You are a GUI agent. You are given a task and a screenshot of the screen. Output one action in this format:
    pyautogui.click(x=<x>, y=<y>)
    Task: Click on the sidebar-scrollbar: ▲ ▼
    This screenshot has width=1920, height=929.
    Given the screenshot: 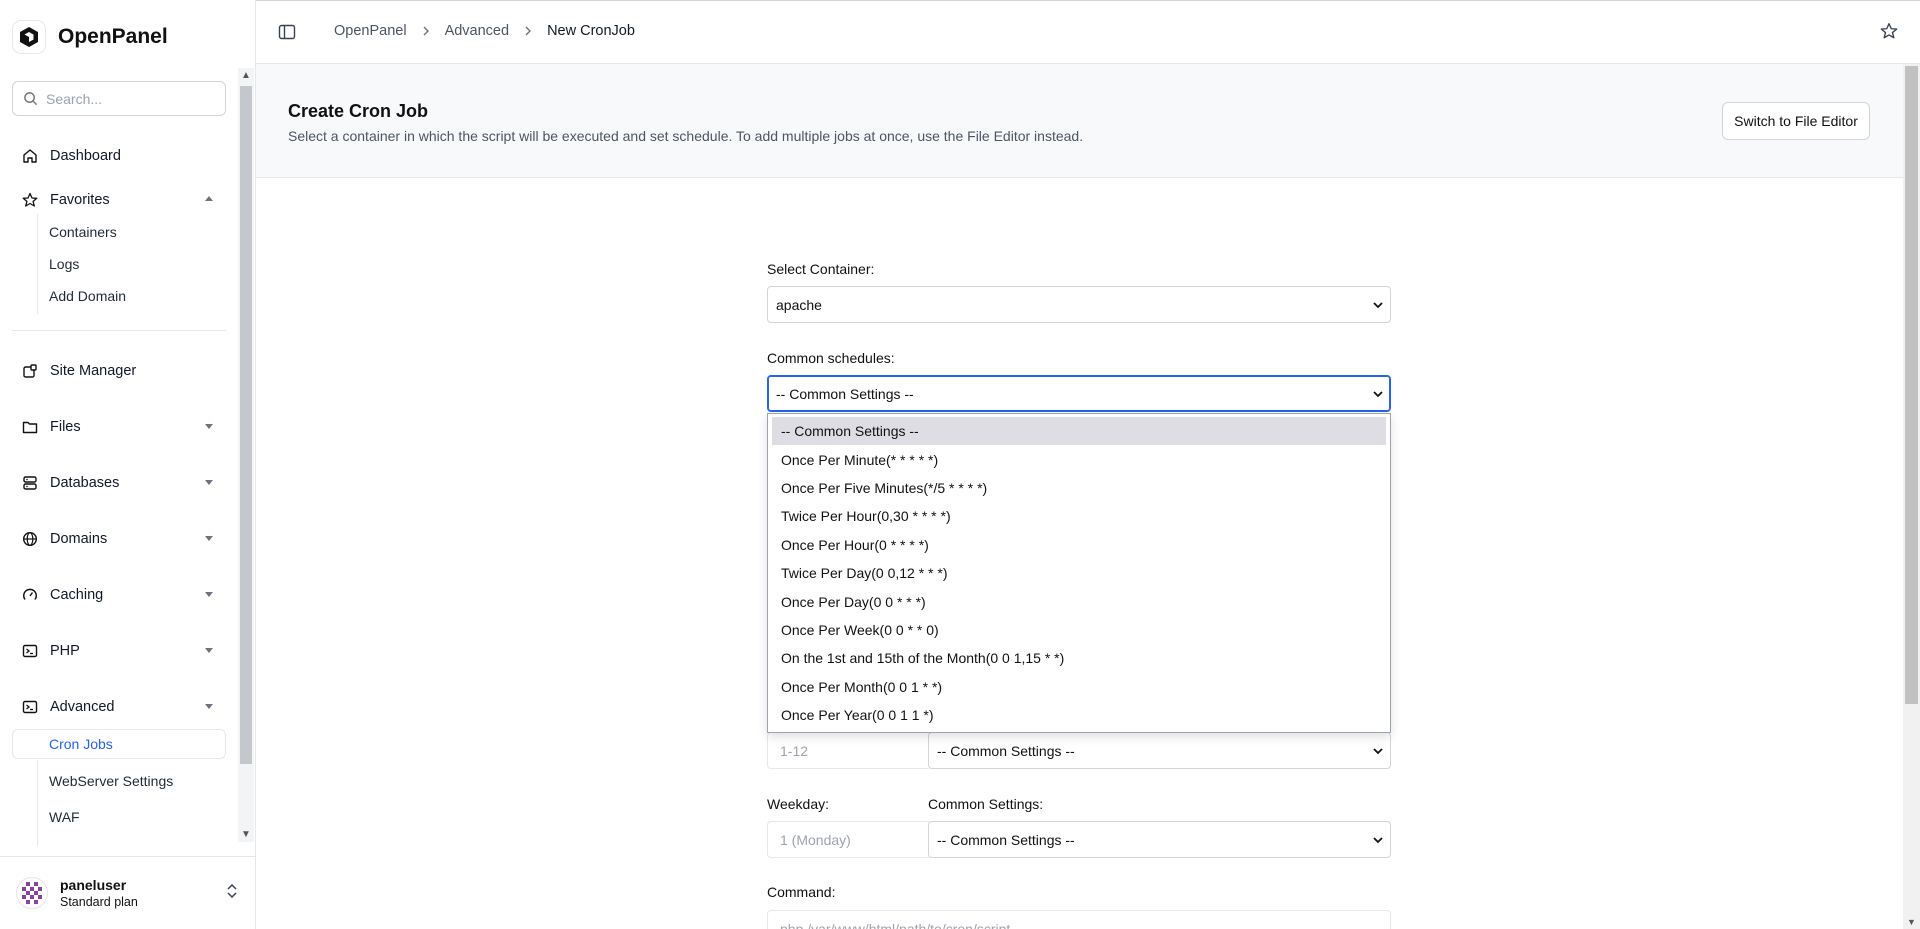 What is the action you would take?
    pyautogui.click(x=246, y=455)
    